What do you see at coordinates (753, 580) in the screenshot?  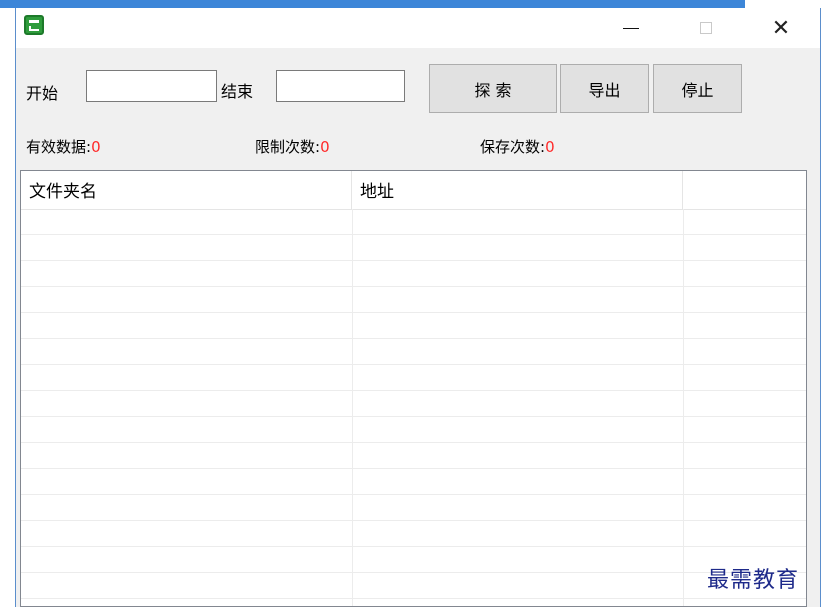 I see `watermark-text: 最需教育` at bounding box center [753, 580].